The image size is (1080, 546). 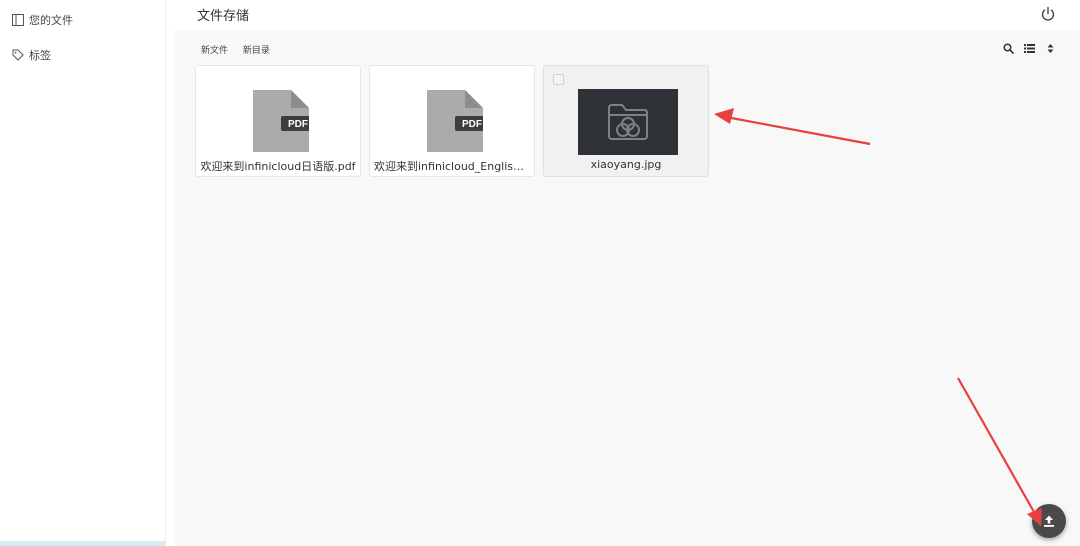 I want to click on upload-button, so click(x=1049, y=521).